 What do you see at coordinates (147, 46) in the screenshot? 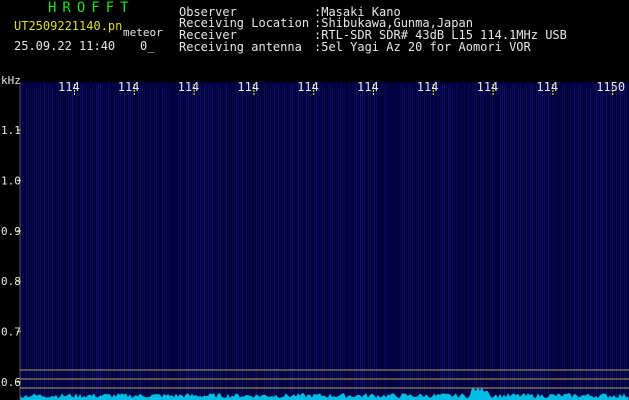
I see `meteor-count: 0_` at bounding box center [147, 46].